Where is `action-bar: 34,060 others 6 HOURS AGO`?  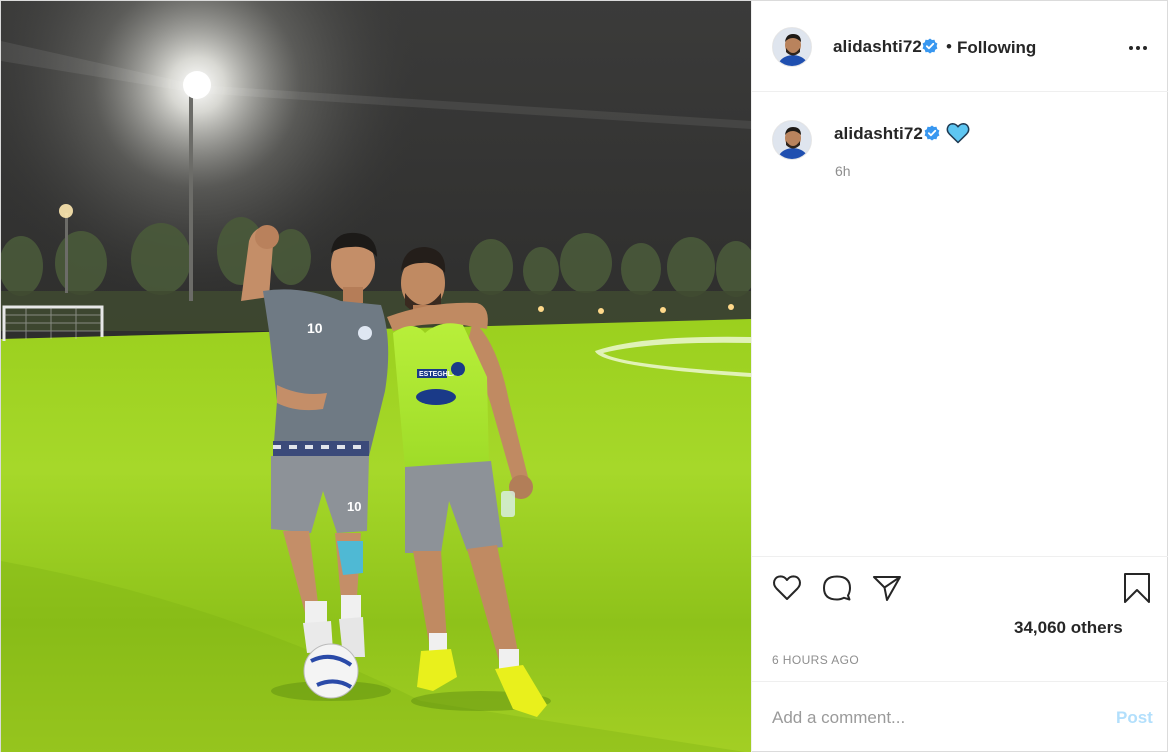 action-bar: 34,060 others 6 HOURS AGO is located at coordinates (960, 618).